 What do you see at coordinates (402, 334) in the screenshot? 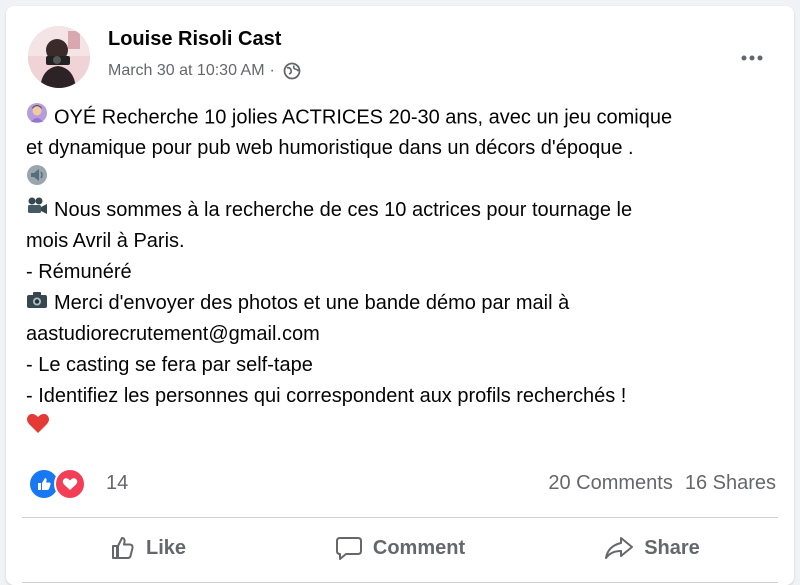
I see `post-line: aastudiorecrutement@gmail.com` at bounding box center [402, 334].